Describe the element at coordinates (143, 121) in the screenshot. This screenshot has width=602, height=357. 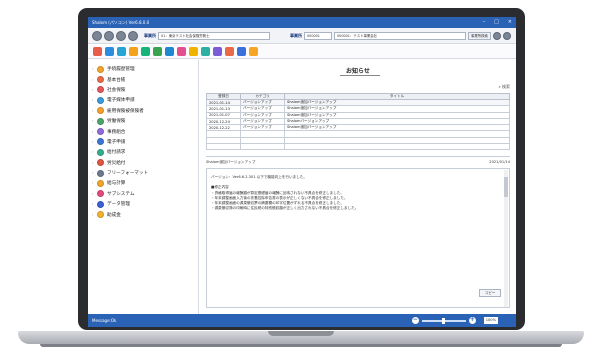
I see `sidebar-item: › 労働保険` at that location.